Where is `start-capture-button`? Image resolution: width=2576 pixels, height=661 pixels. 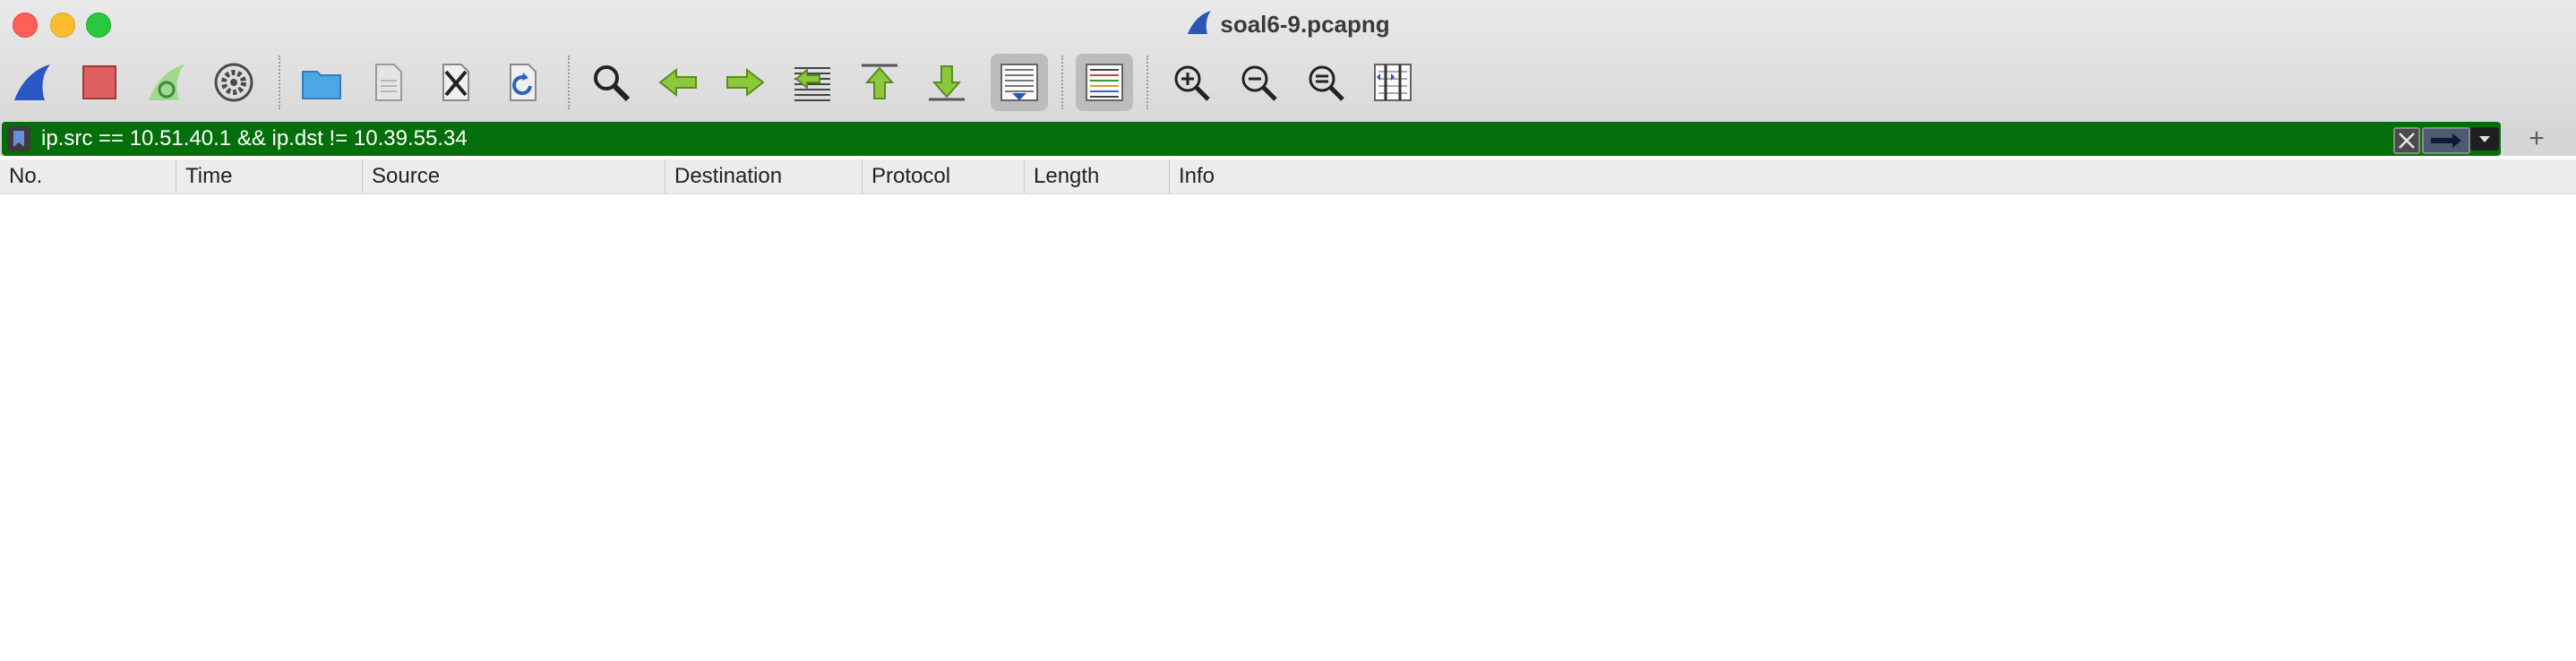 start-capture-button is located at coordinates (32, 83).